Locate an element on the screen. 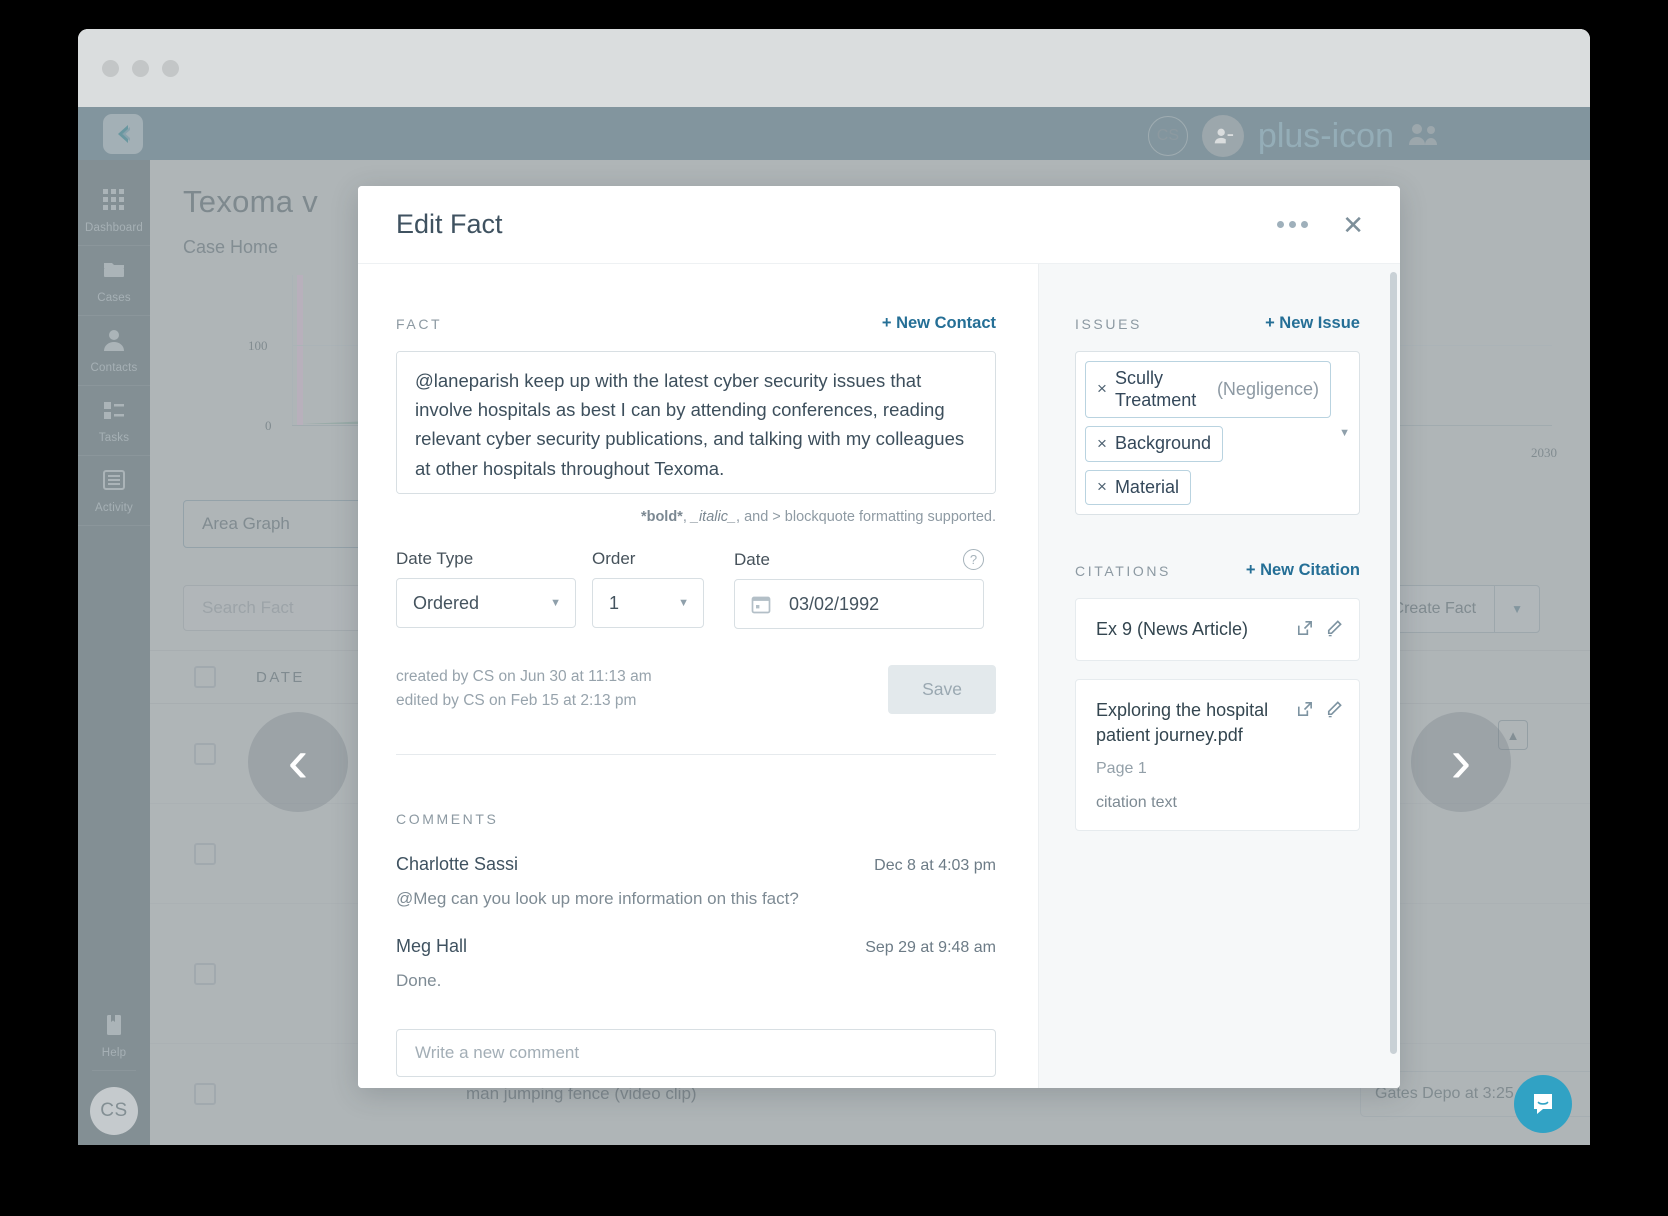  issue-tag-name: Scully Treatment is located at coordinates (1155, 389).